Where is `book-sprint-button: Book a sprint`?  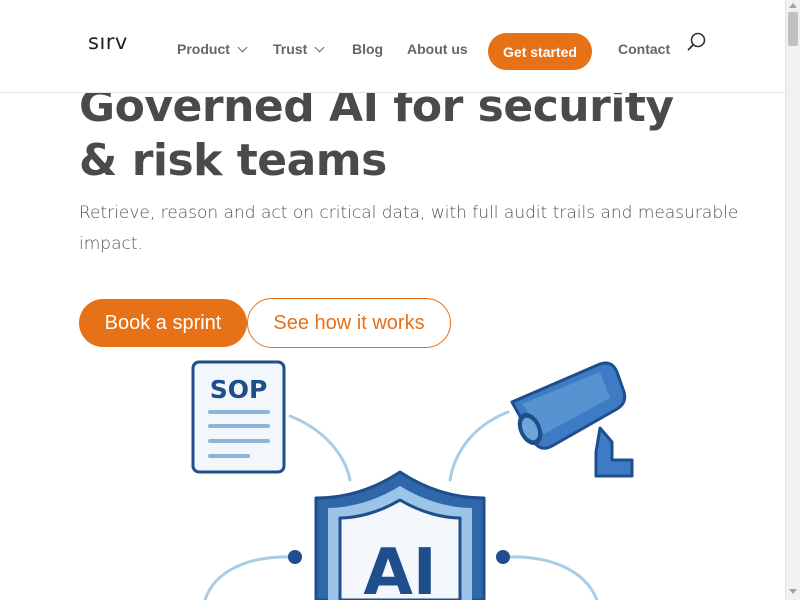
book-sprint-button: Book a sprint is located at coordinates (163, 323).